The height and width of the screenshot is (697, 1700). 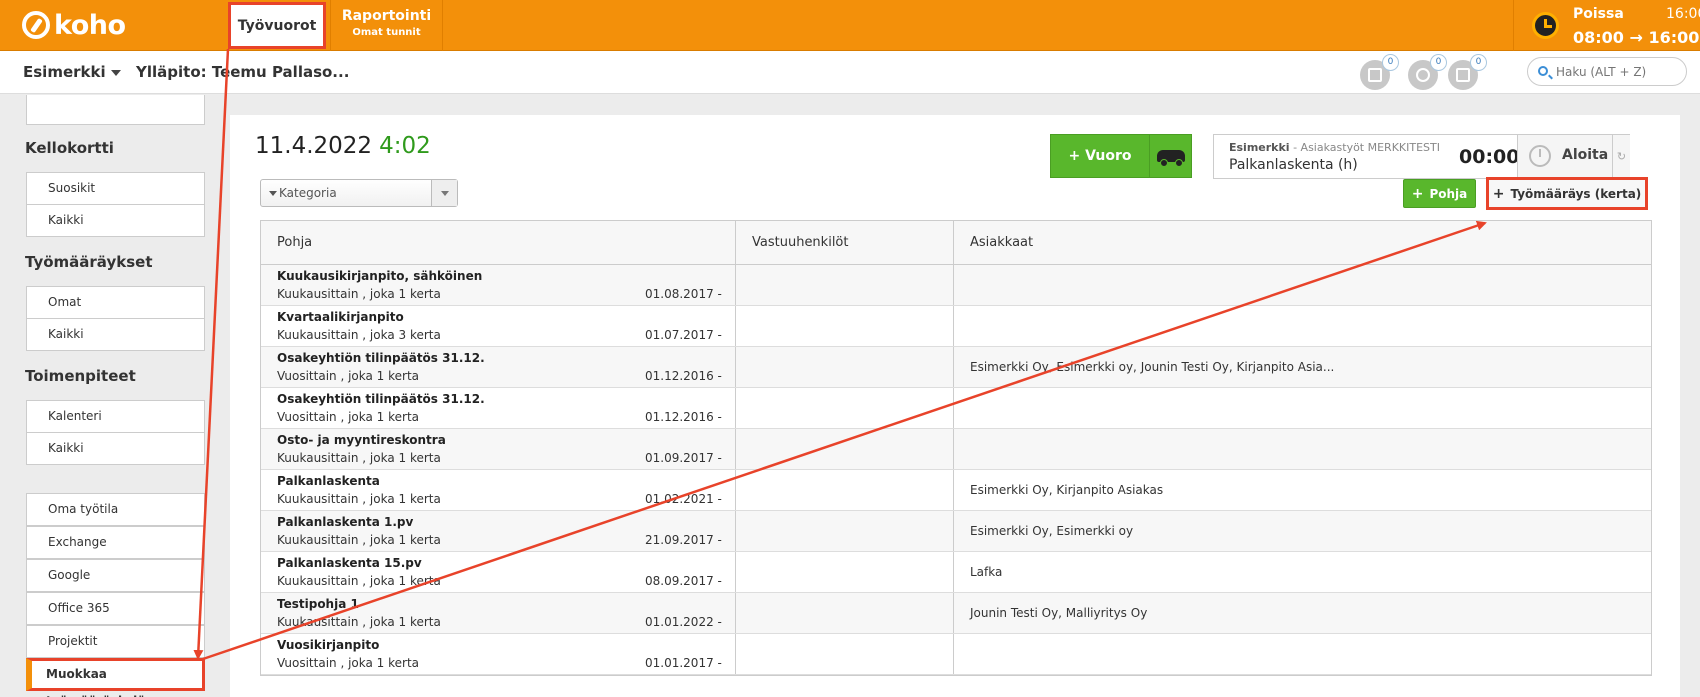 I want to click on column-header-vastuuhenkilot: Vastuuhenkilöt, so click(x=845, y=242).